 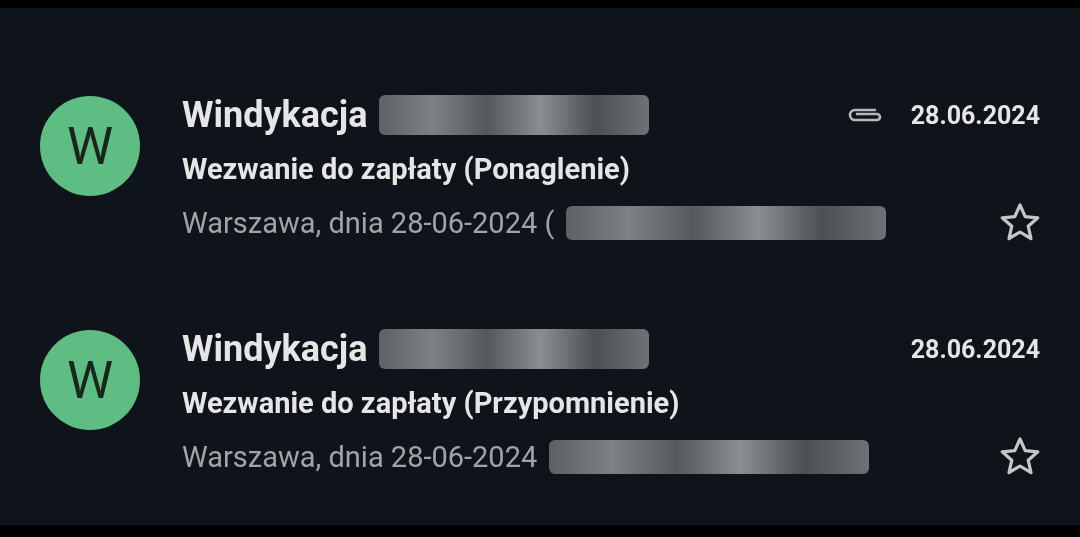 I want to click on email-subject: Wezwanie do zapłaty (Ponaglenie), so click(x=406, y=169).